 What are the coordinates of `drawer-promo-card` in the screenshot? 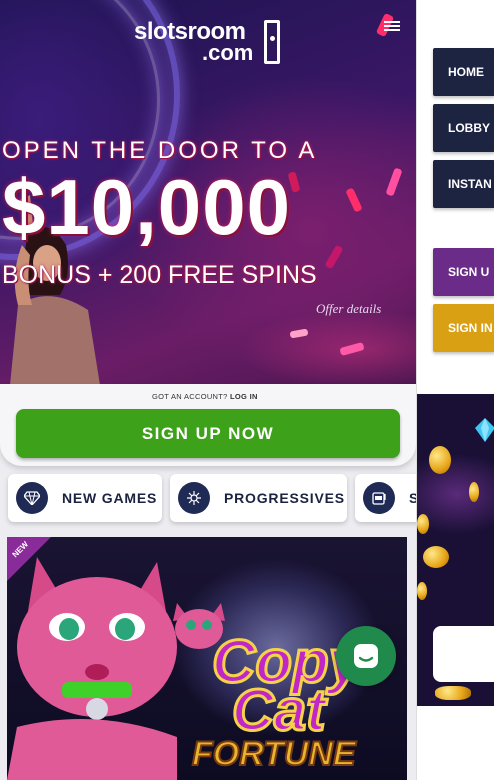 It's located at (463, 654).